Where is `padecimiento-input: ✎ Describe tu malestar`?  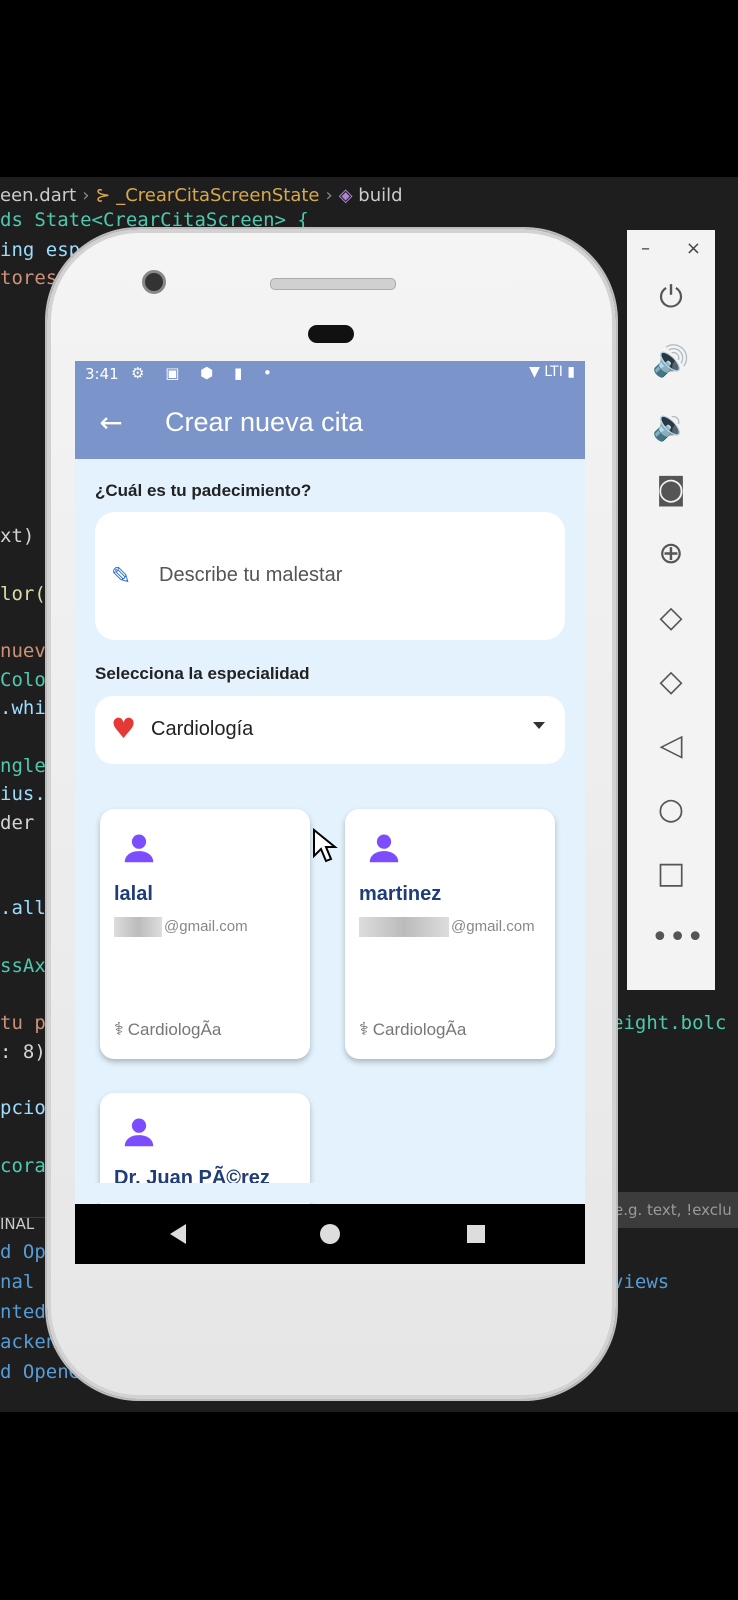 padecimiento-input: ✎ Describe tu malestar is located at coordinates (330, 576).